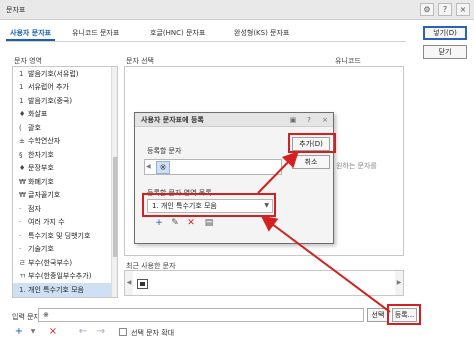 This screenshot has width=474, height=351. What do you see at coordinates (191, 223) in the screenshot?
I see `delete-area-icon: ✕` at bounding box center [191, 223].